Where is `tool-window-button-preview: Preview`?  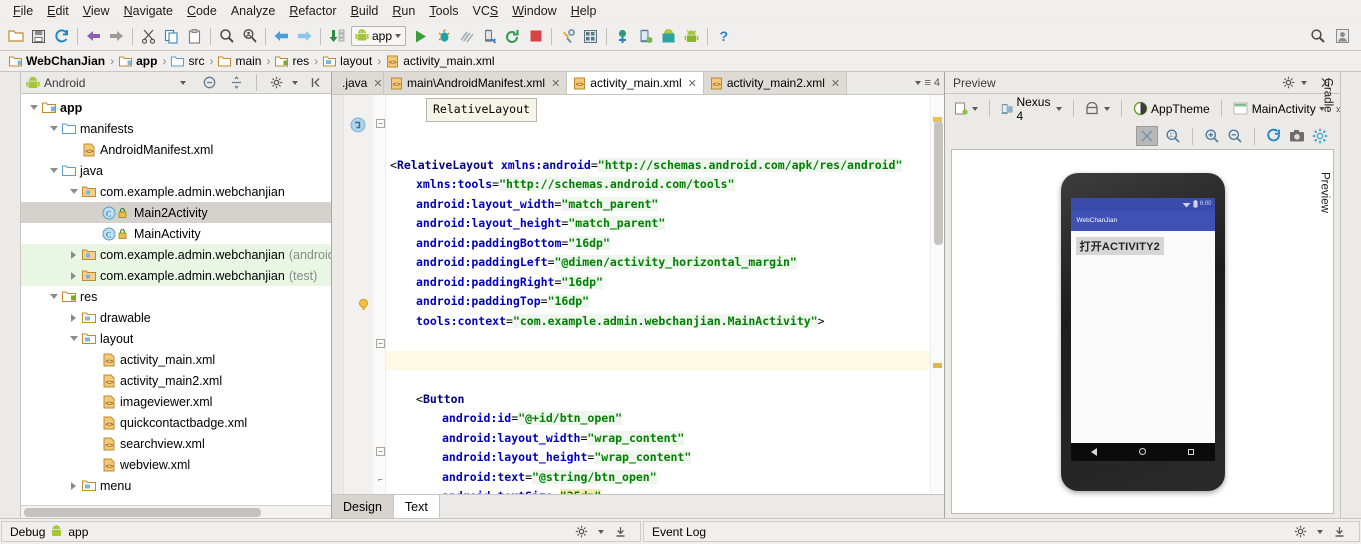 tool-window-button-preview: Preview is located at coordinates (1325, 192).